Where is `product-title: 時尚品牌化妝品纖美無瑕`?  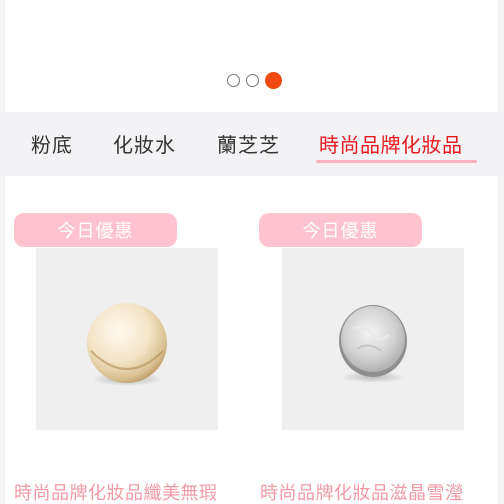
product-title: 時尚品牌化妝品纖美無瑕 is located at coordinates (132, 491).